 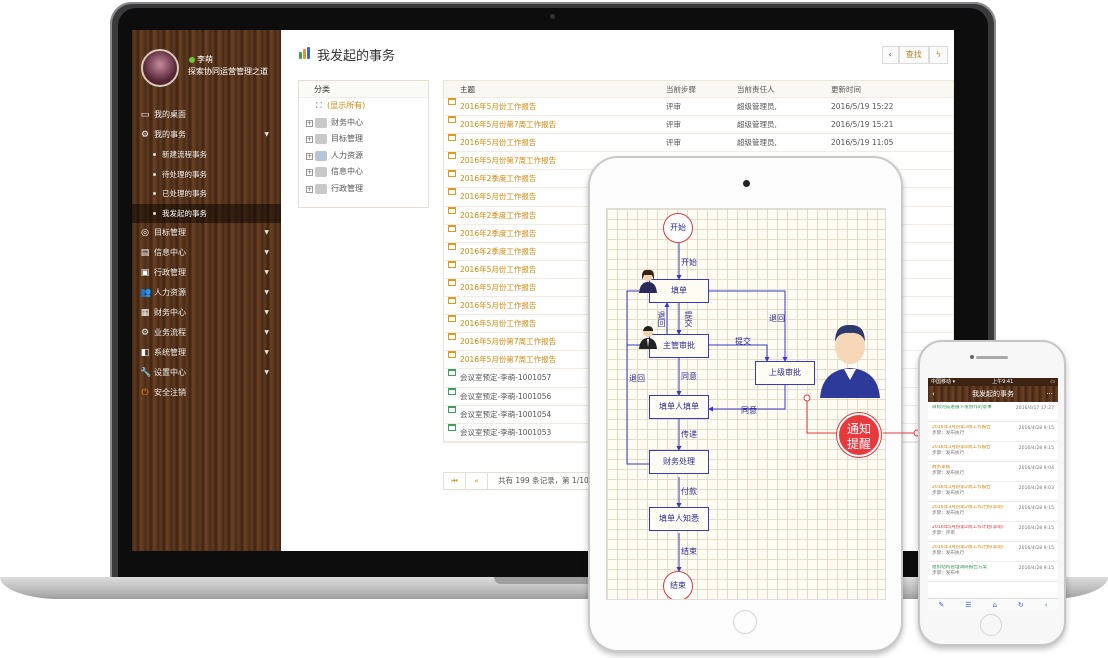 I want to click on column-step: 当前步骤, so click(x=681, y=89).